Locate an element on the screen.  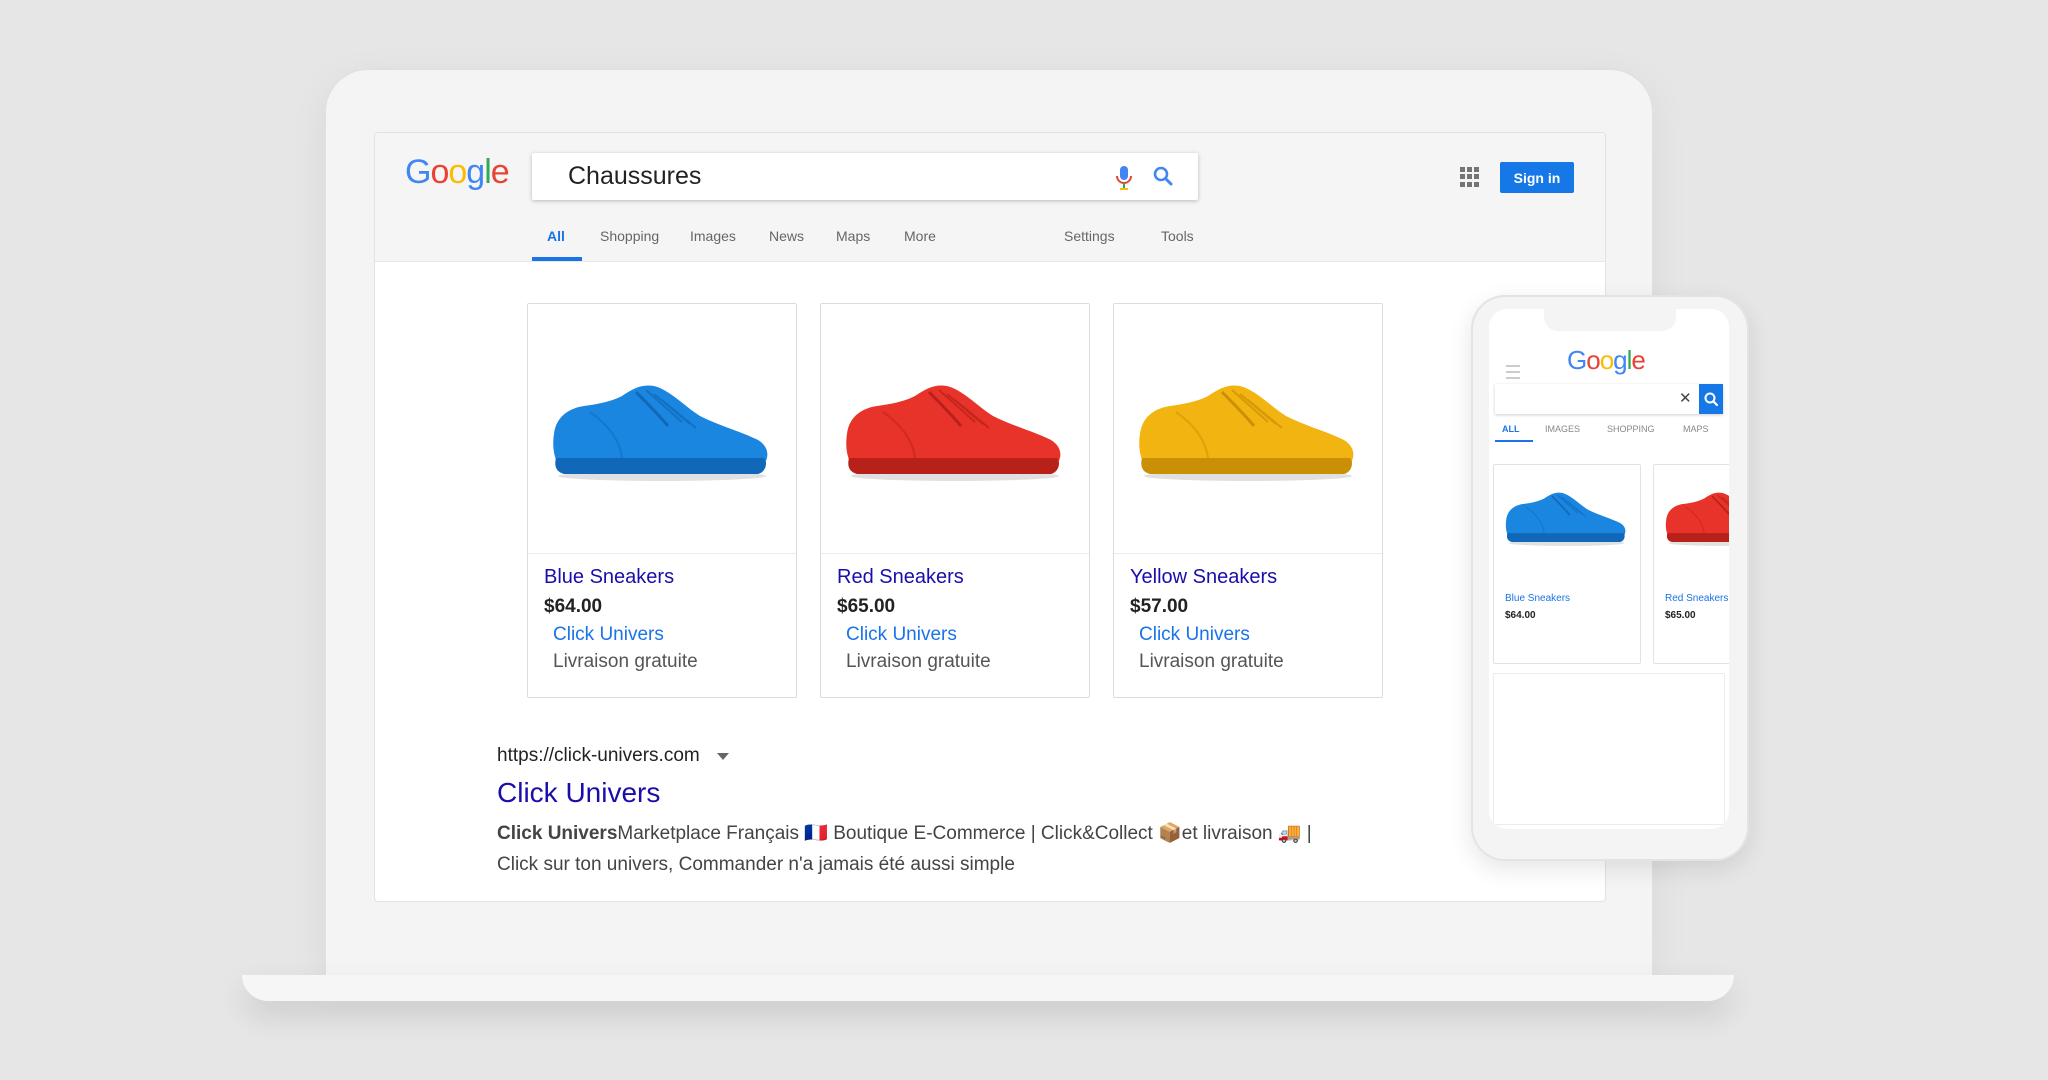
mobile-search-button is located at coordinates (1711, 399).